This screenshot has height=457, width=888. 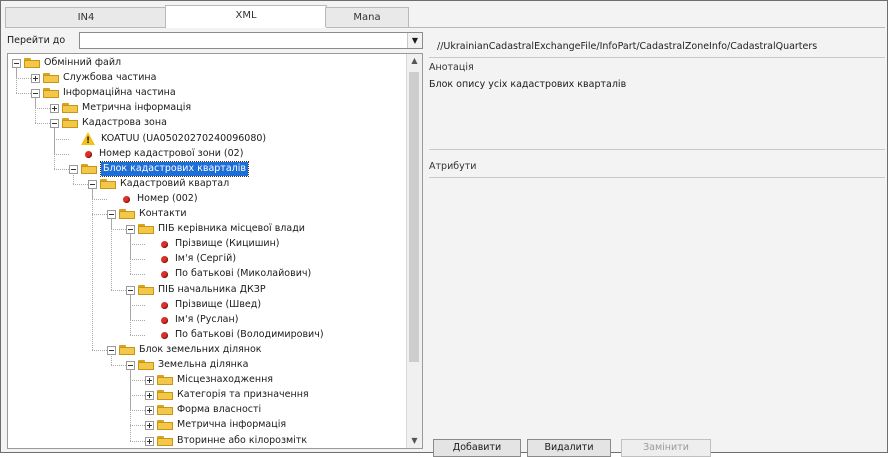 What do you see at coordinates (666, 448) in the screenshot?
I see `replace-button: Замінити` at bounding box center [666, 448].